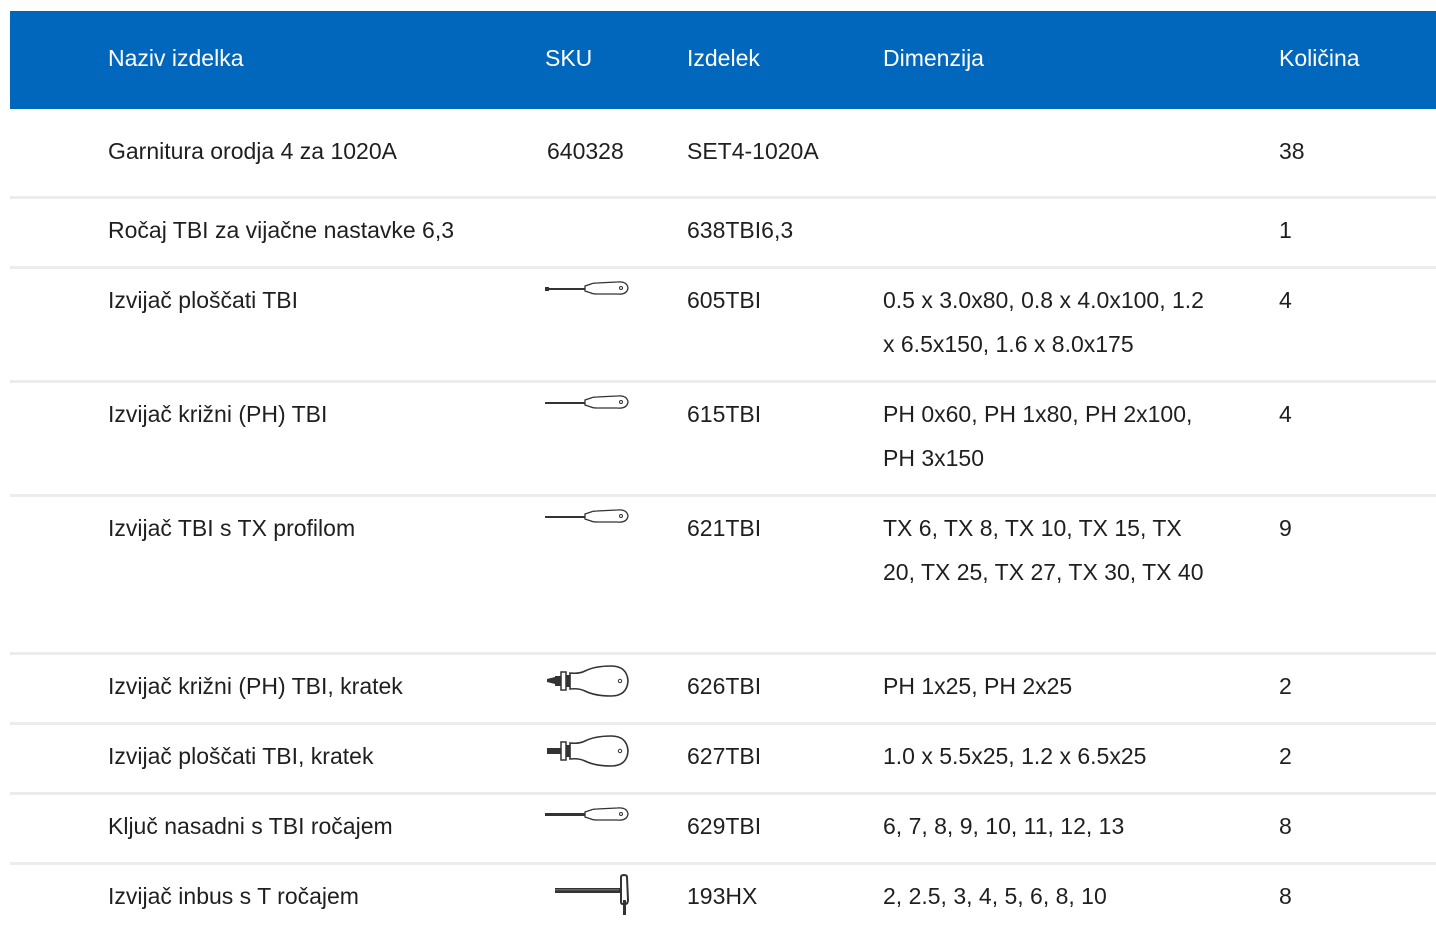 This screenshot has width=1436, height=929. I want to click on row-product: 627TBI, so click(724, 756).